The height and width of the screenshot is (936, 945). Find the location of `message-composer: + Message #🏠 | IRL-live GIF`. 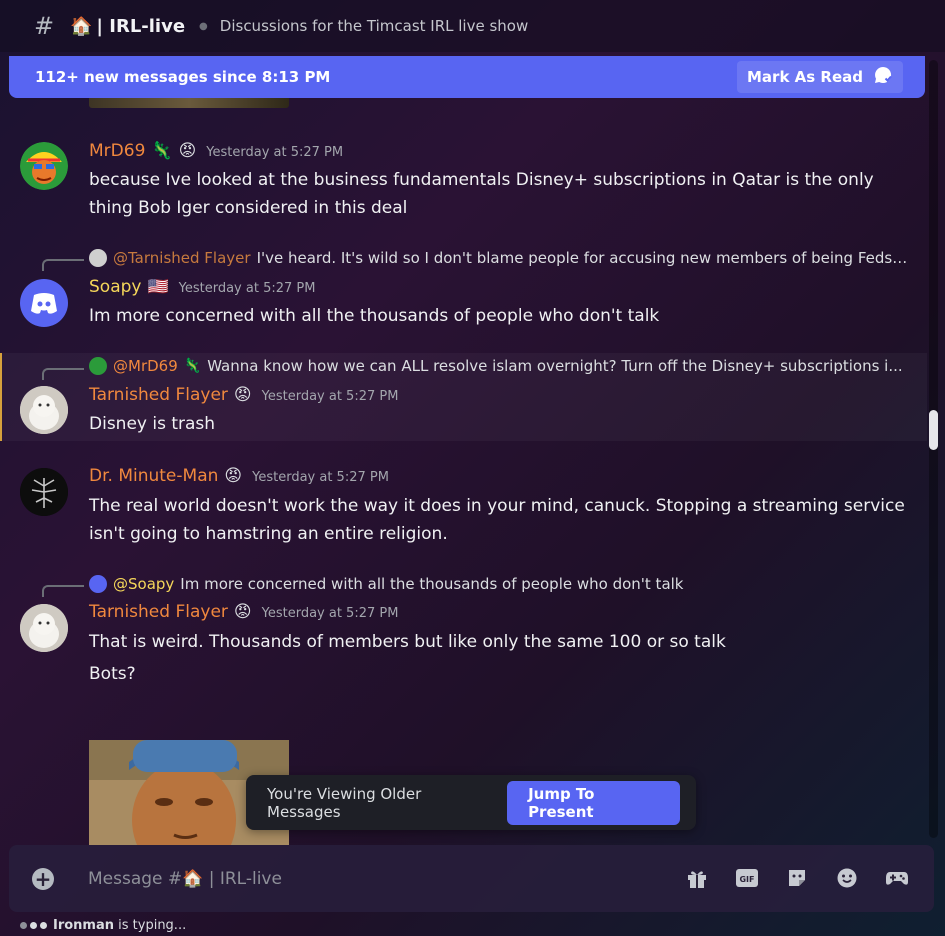

message-composer: + Message #🏠 | IRL-live GIF is located at coordinates (471, 878).